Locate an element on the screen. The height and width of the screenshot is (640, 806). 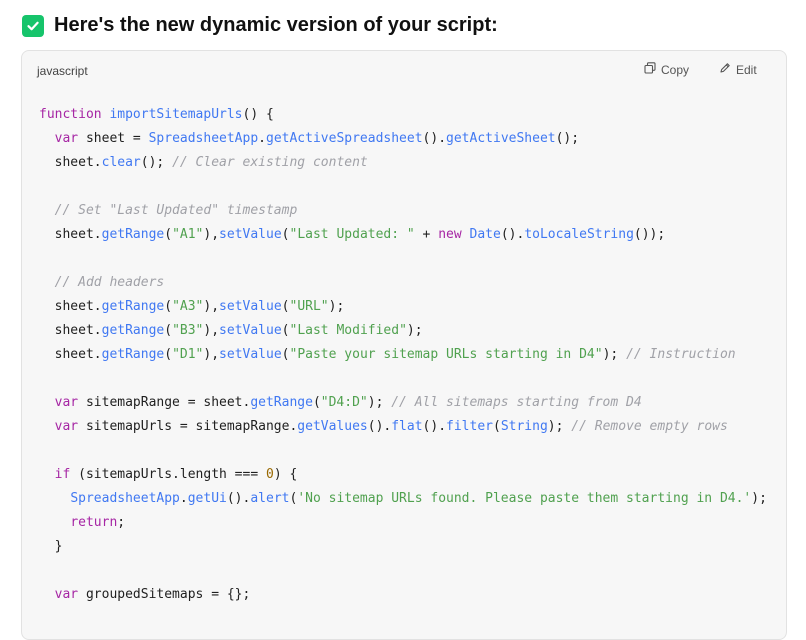
code-token: } is located at coordinates (51, 546).